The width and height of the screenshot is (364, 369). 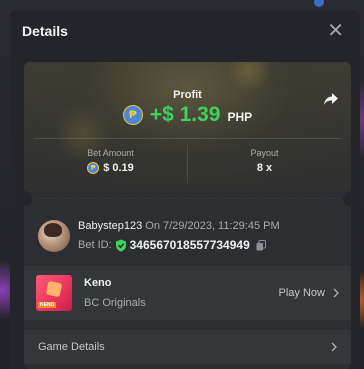 I want to click on profit-label: Profit, so click(x=187, y=95).